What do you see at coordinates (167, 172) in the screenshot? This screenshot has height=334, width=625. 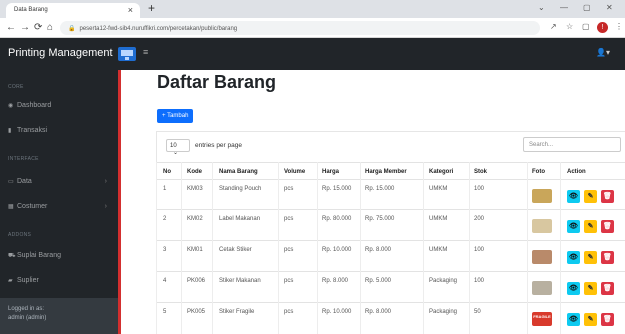 I see `column-header-no: No` at bounding box center [167, 172].